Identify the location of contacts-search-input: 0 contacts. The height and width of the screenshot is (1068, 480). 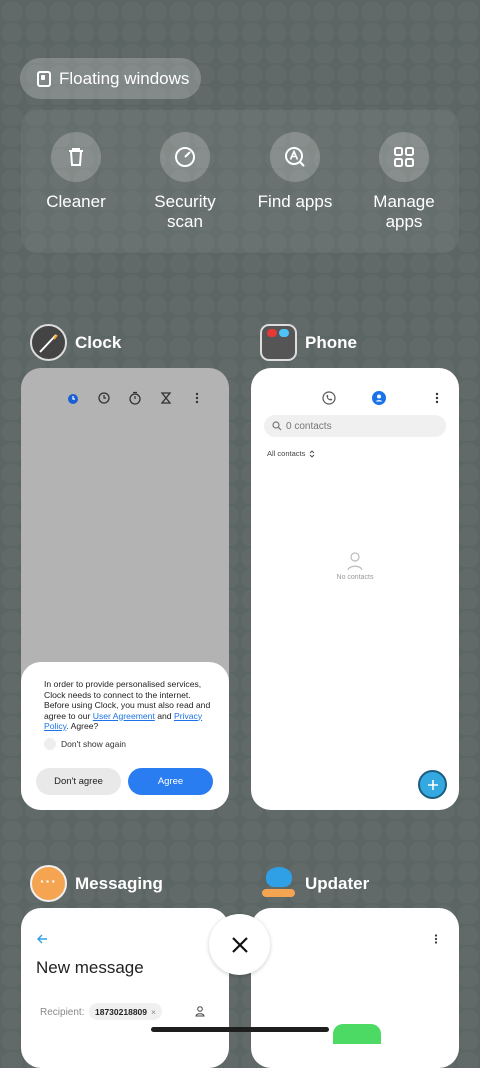
(355, 426).